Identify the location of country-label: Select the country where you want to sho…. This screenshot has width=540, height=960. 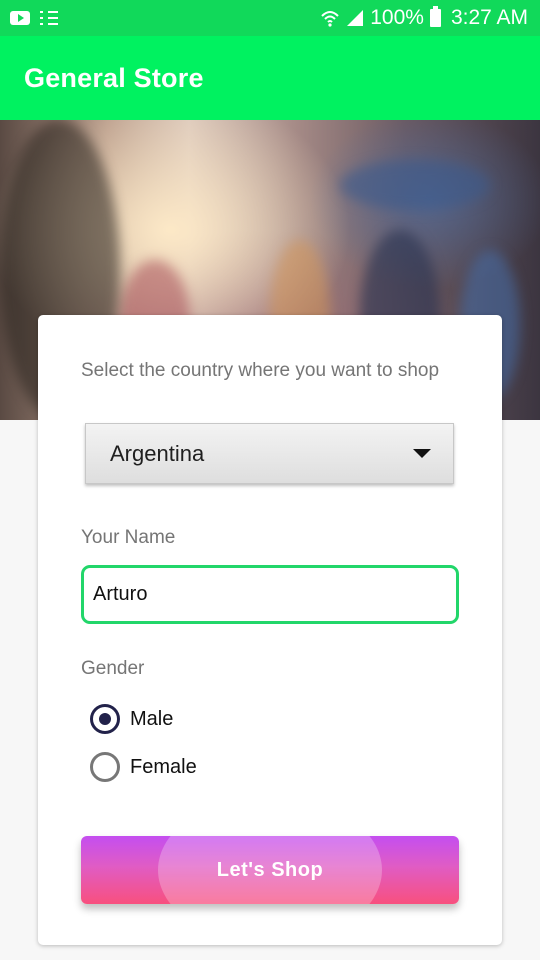
(260, 370).